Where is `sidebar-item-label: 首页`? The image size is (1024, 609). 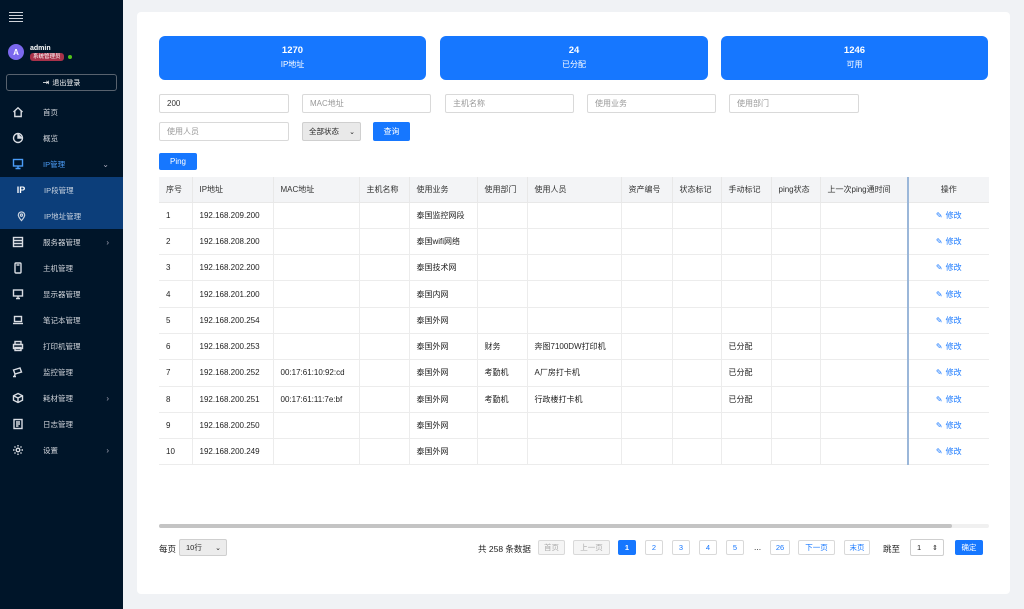
sidebar-item-label: 首页 is located at coordinates (50, 112).